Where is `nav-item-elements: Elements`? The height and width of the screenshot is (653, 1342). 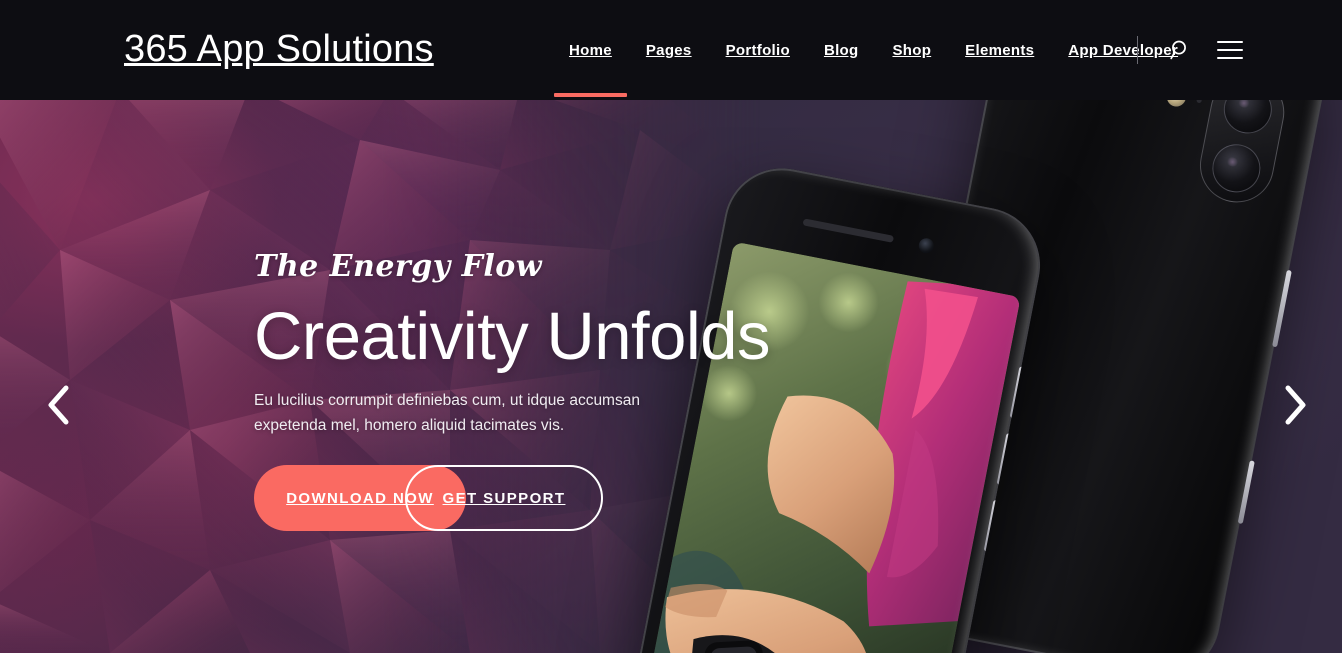
nav-item-elements: Elements is located at coordinates (999, 50).